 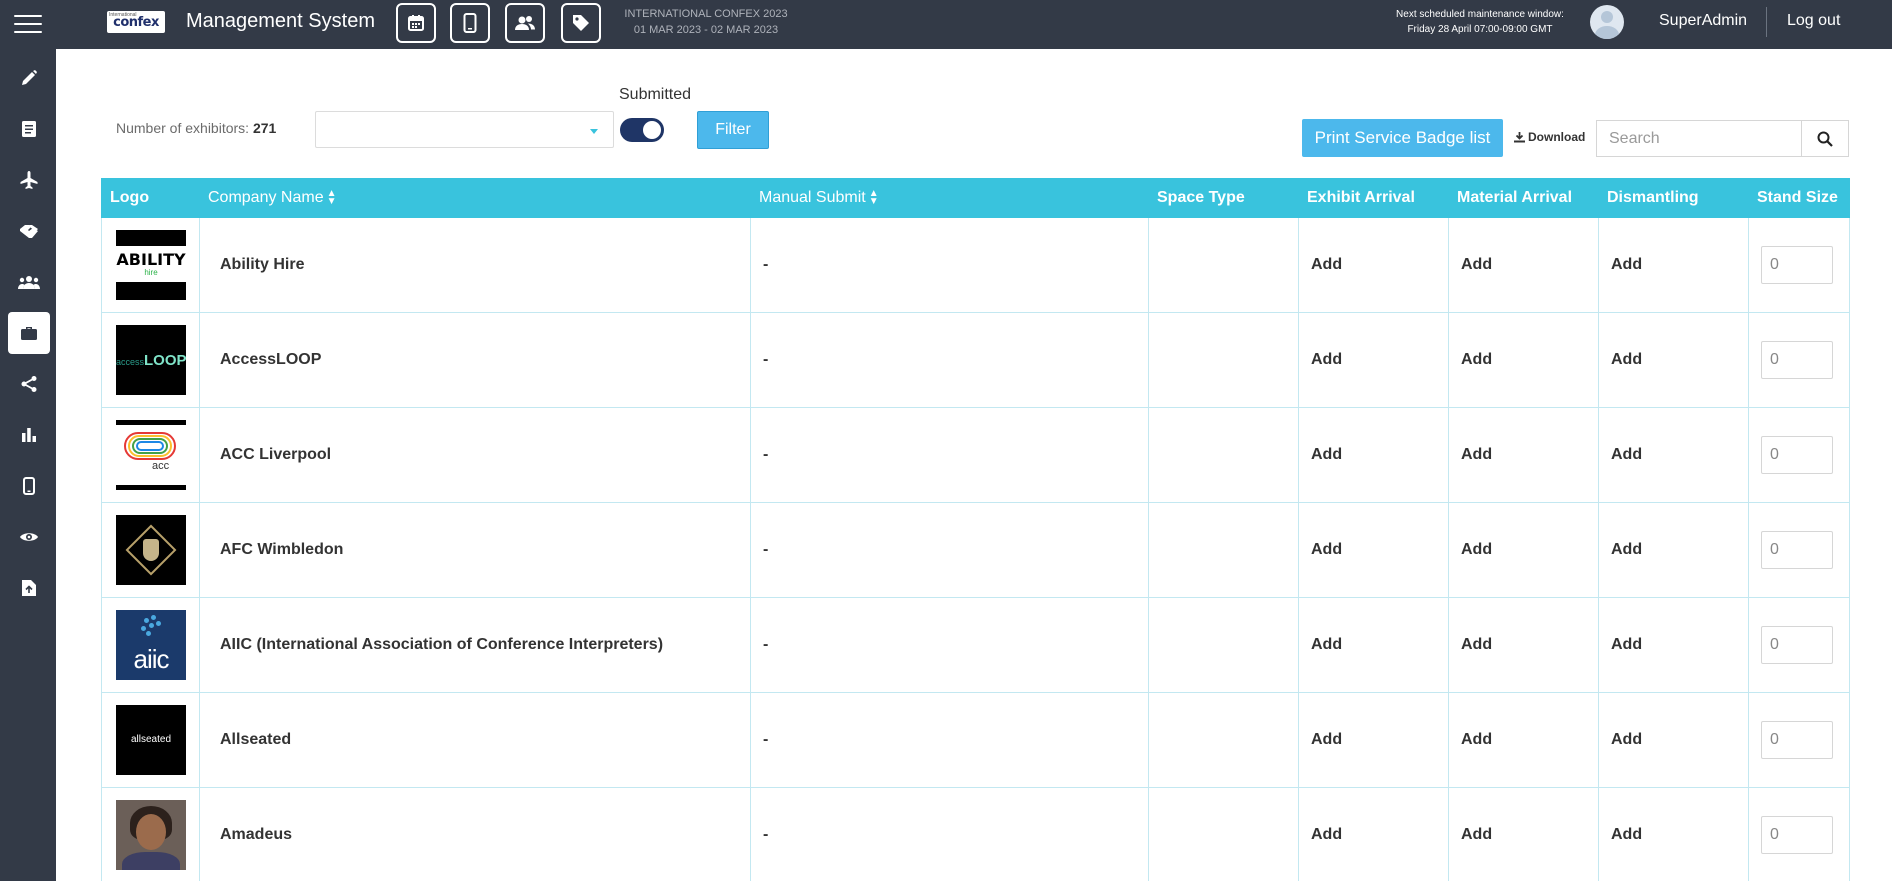 I want to click on table-row: accessLOOP AccessLOOP - Add Add Add, so click(x=975, y=360).